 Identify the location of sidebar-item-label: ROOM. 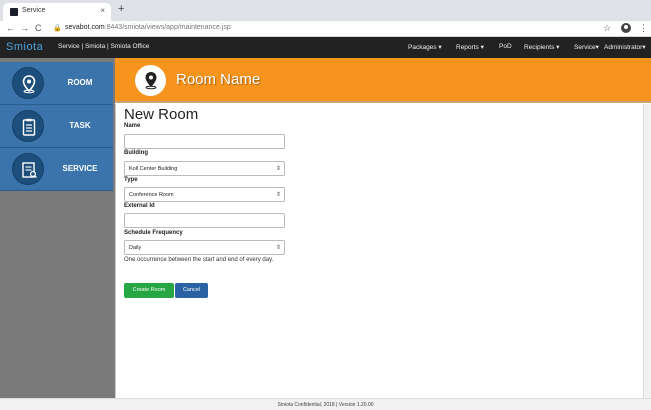
(80, 82).